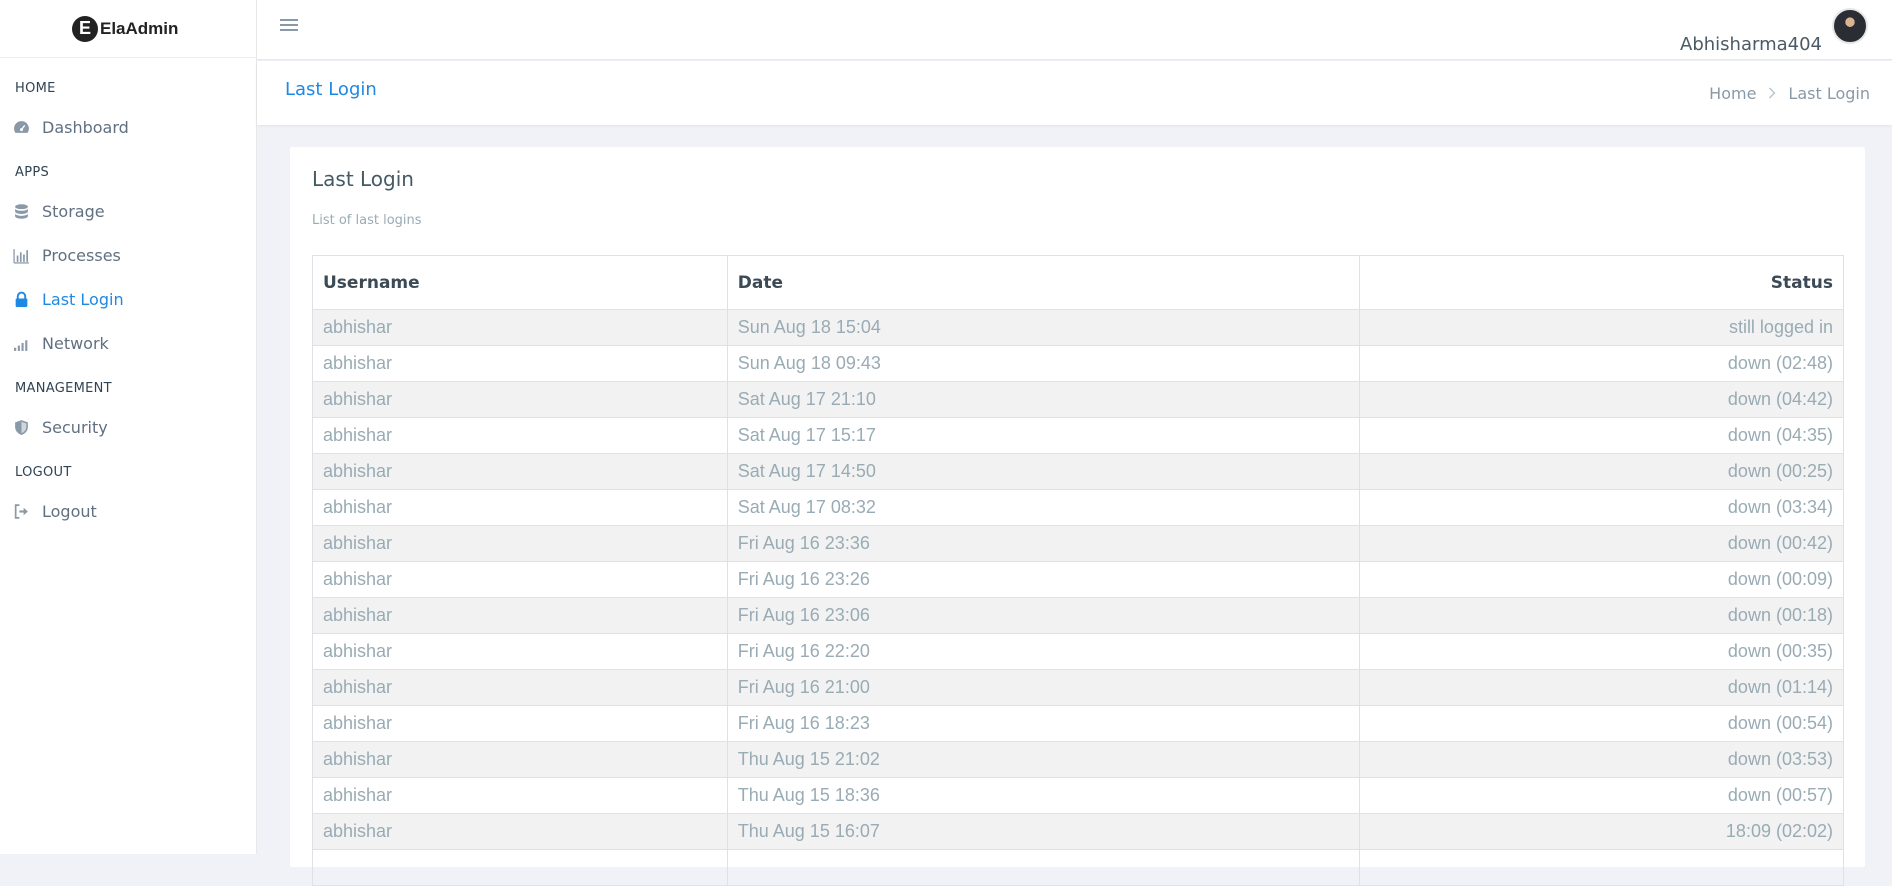 This screenshot has height=886, width=1892. What do you see at coordinates (43, 472) in the screenshot?
I see `nav-section-logout: LOGOUT` at bounding box center [43, 472].